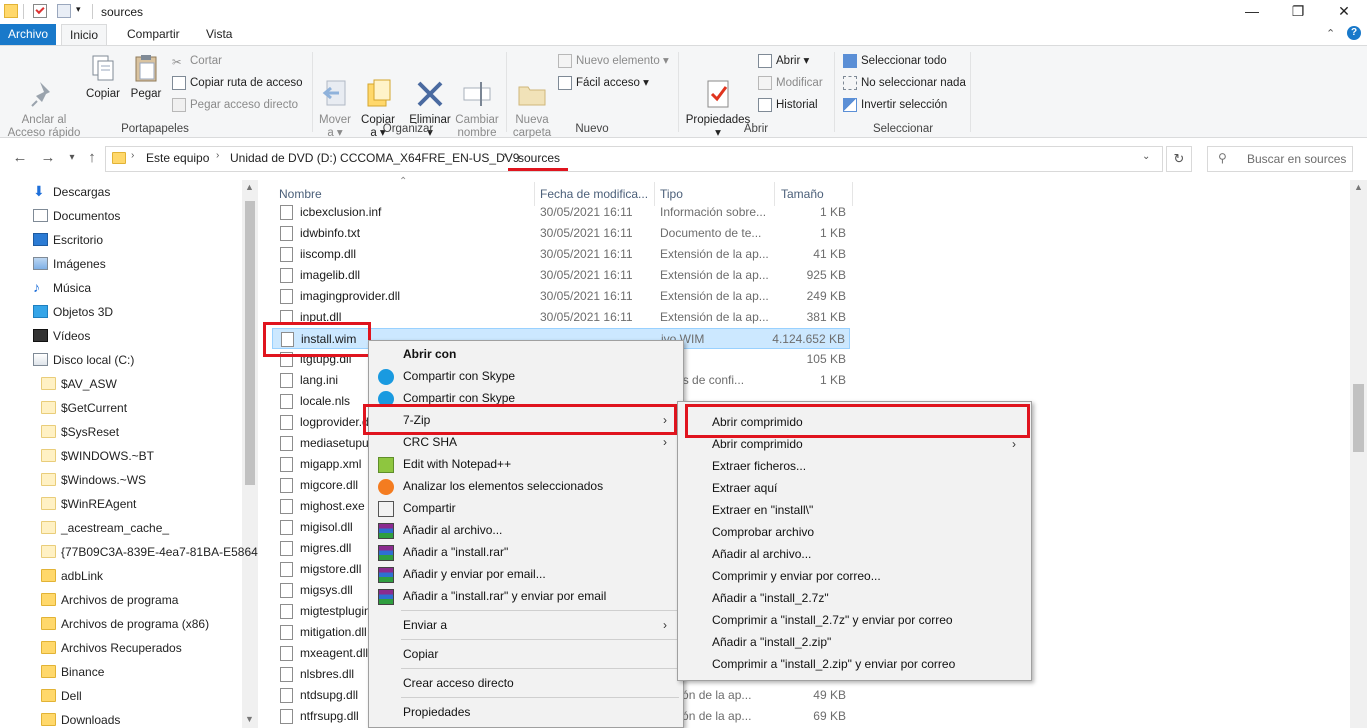 The height and width of the screenshot is (728, 1367). I want to click on history-button: Historial, so click(788, 105).